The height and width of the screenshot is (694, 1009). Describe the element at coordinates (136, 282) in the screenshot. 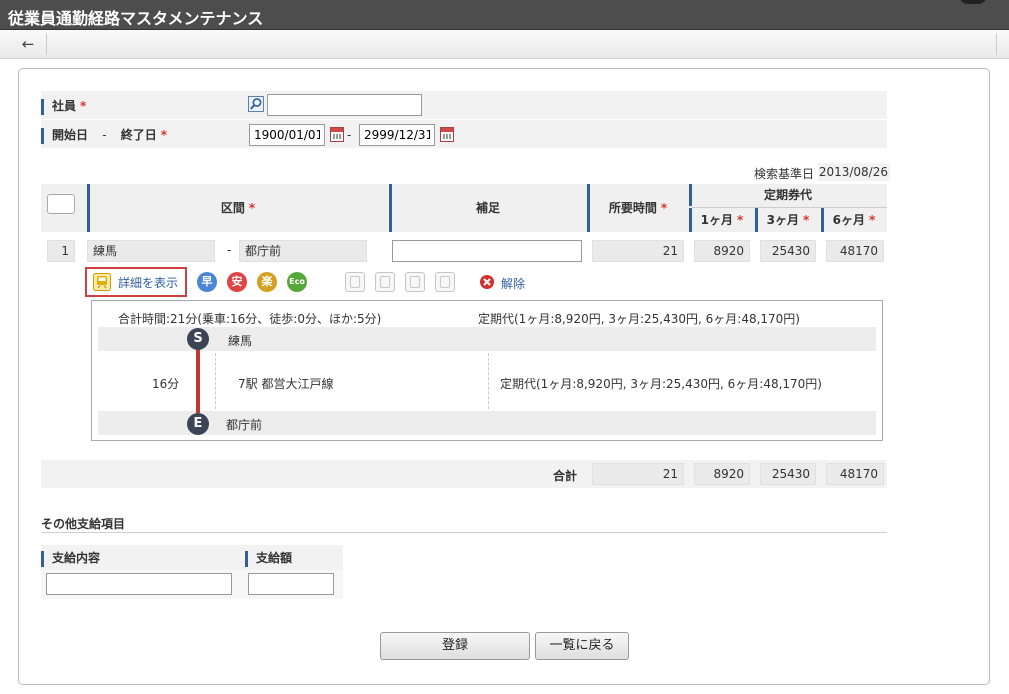

I see `show-detail-button: 詳細を表示` at that location.